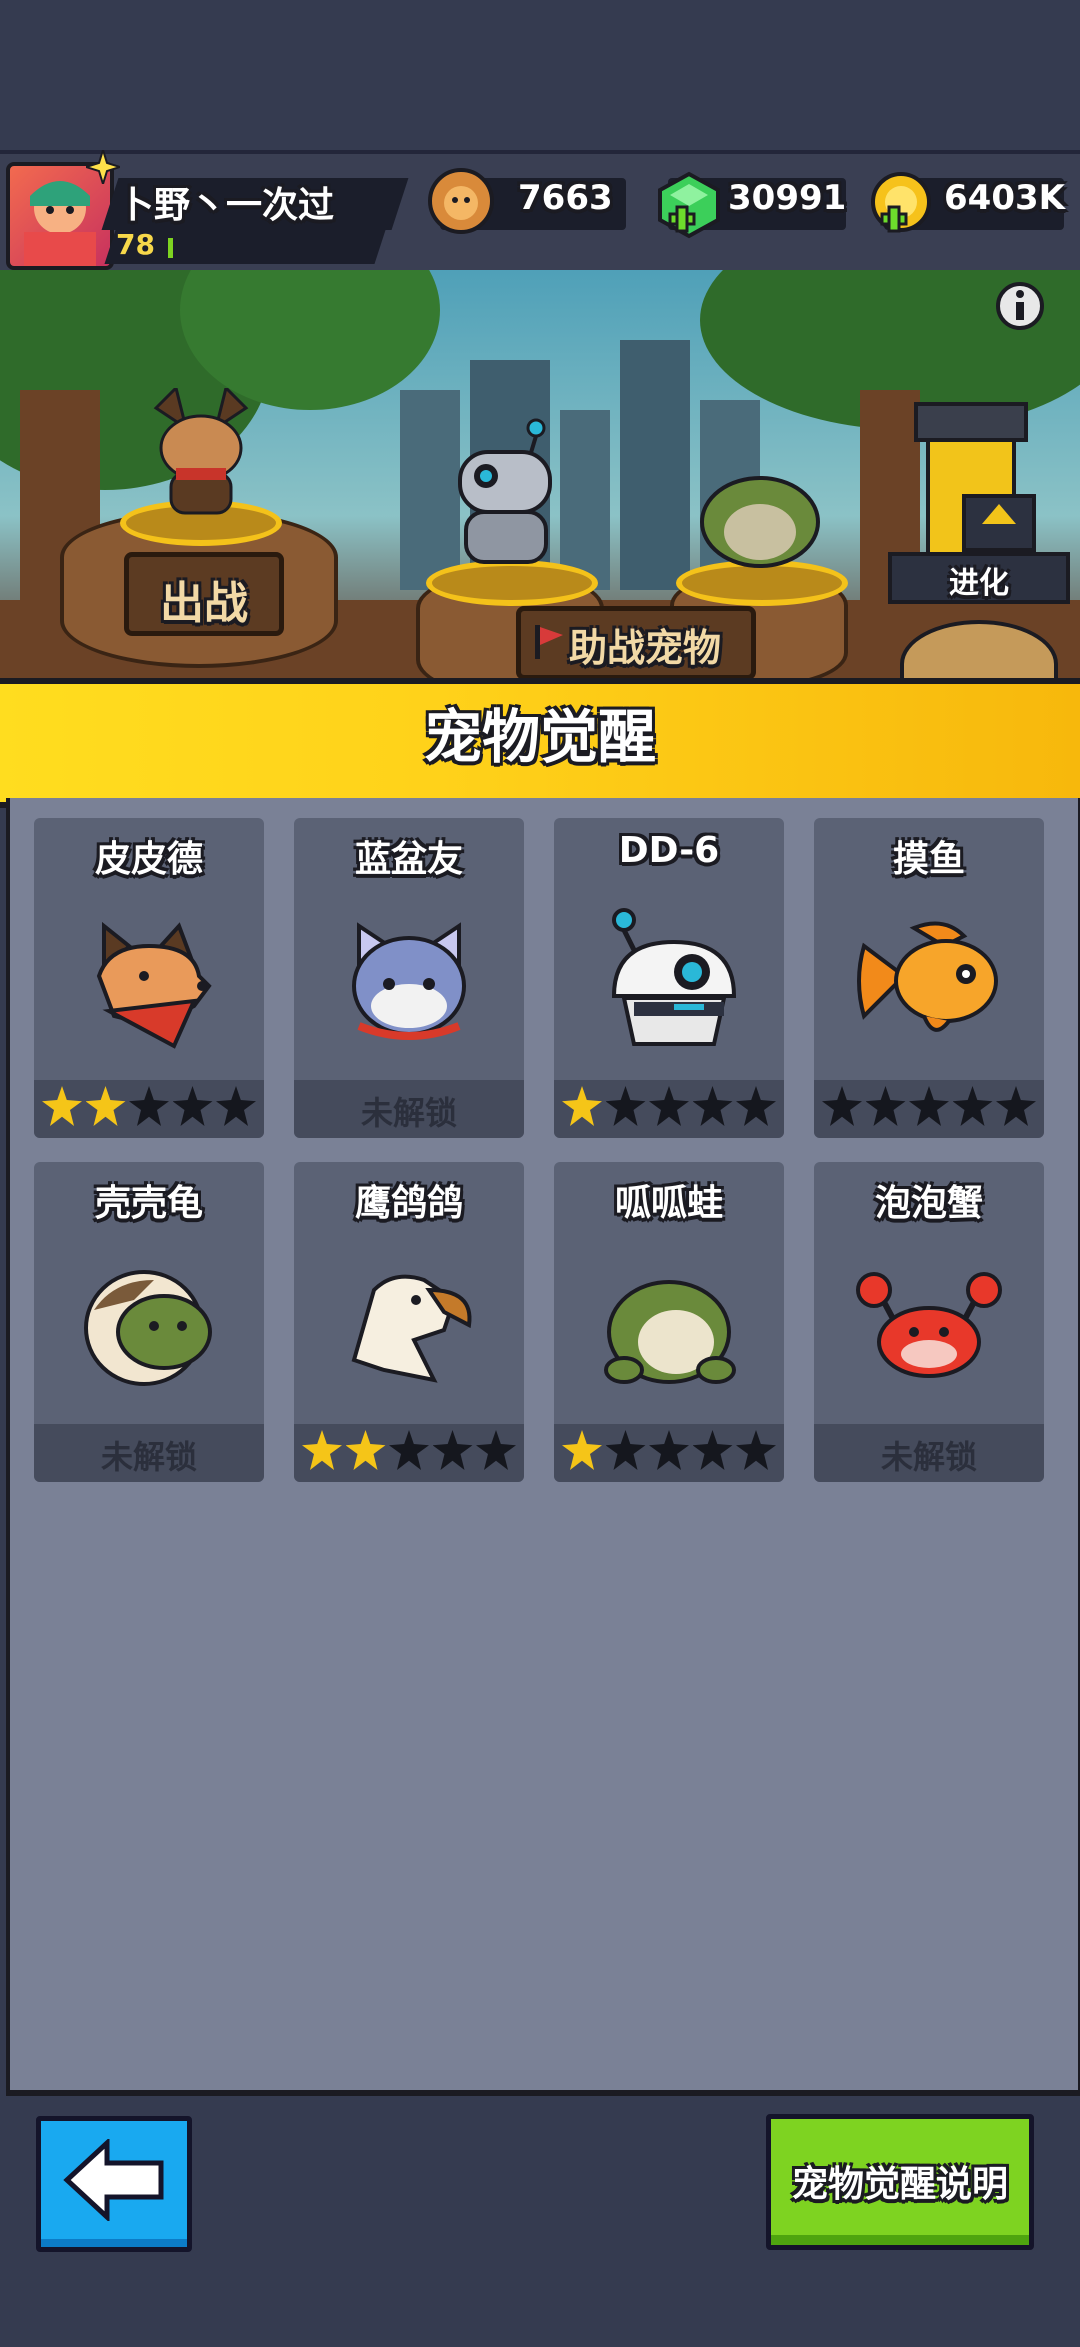 This screenshot has width=1080, height=2347. I want to click on pet-card-guagua-frog: 呱呱蛙, so click(669, 1322).